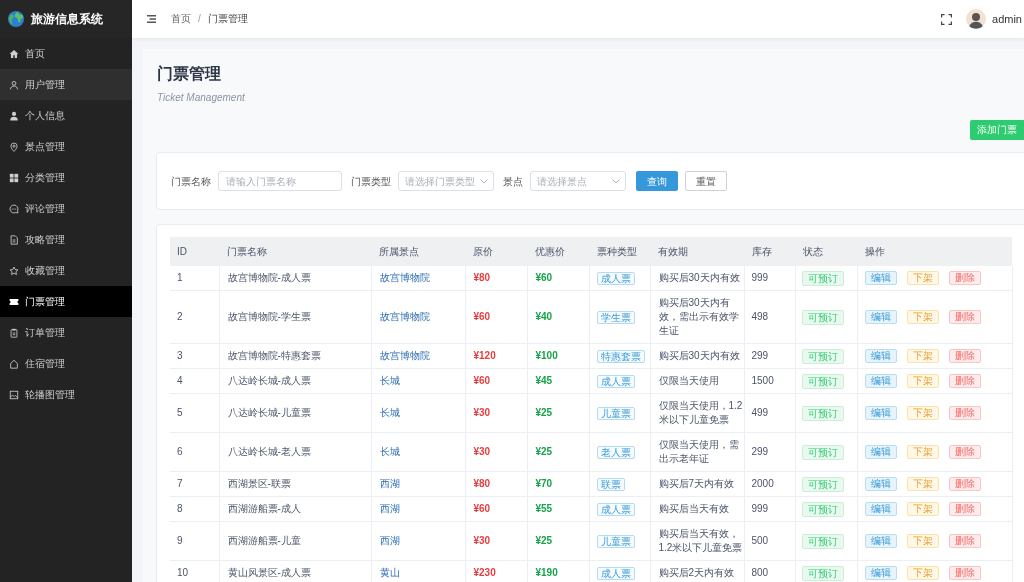  I want to click on sidebar-item: 攻略管理, so click(66, 239).